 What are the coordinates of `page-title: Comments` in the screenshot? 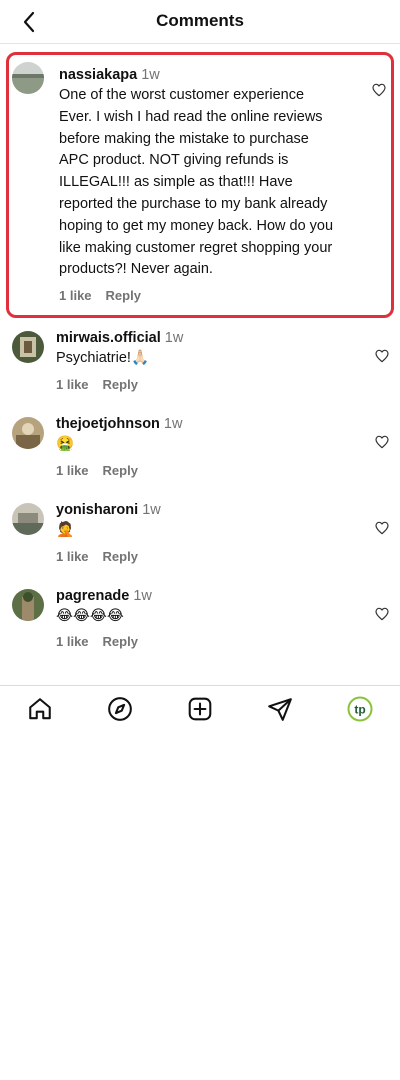 It's located at (200, 20).